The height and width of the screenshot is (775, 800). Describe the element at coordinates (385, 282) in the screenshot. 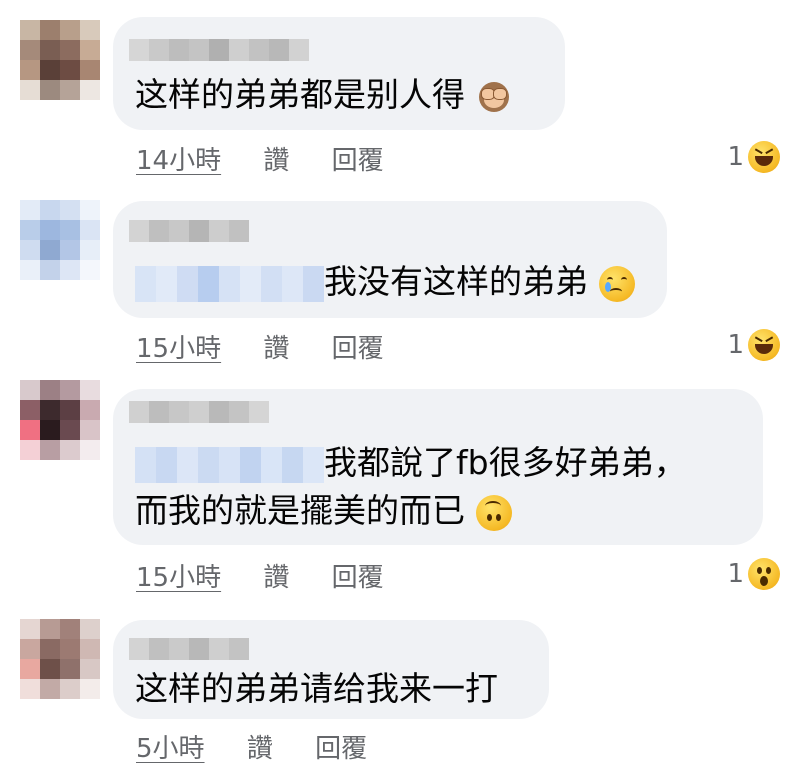

I see `comment-text: 我没有这样的弟弟` at that location.